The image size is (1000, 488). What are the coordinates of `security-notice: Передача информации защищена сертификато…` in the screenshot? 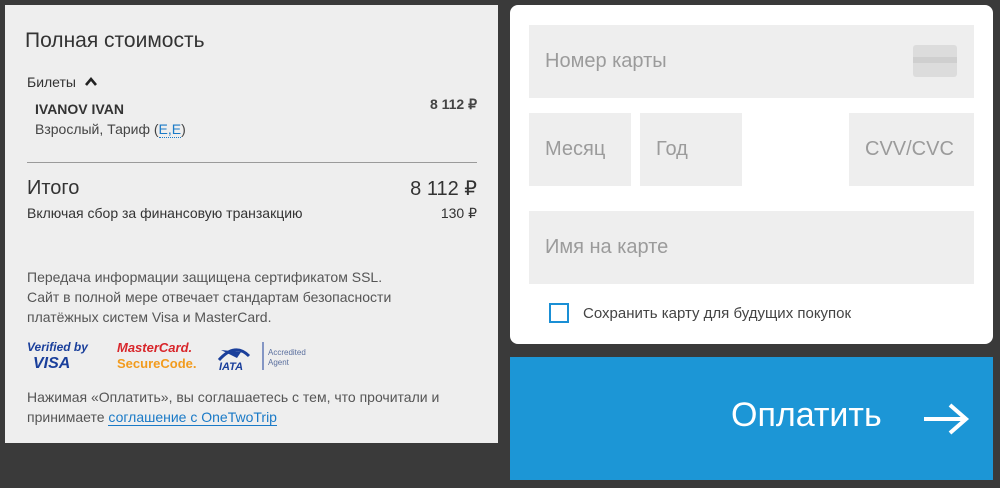 It's located at (237, 297).